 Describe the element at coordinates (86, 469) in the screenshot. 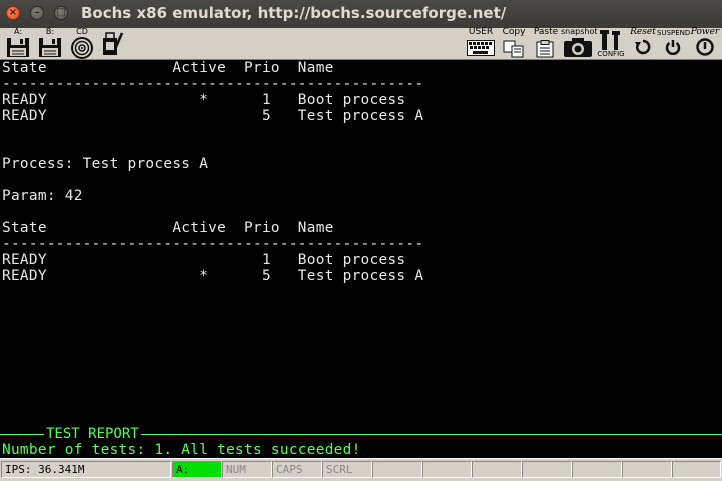

I see `ips-indicator: IPS: 36.341M` at that location.